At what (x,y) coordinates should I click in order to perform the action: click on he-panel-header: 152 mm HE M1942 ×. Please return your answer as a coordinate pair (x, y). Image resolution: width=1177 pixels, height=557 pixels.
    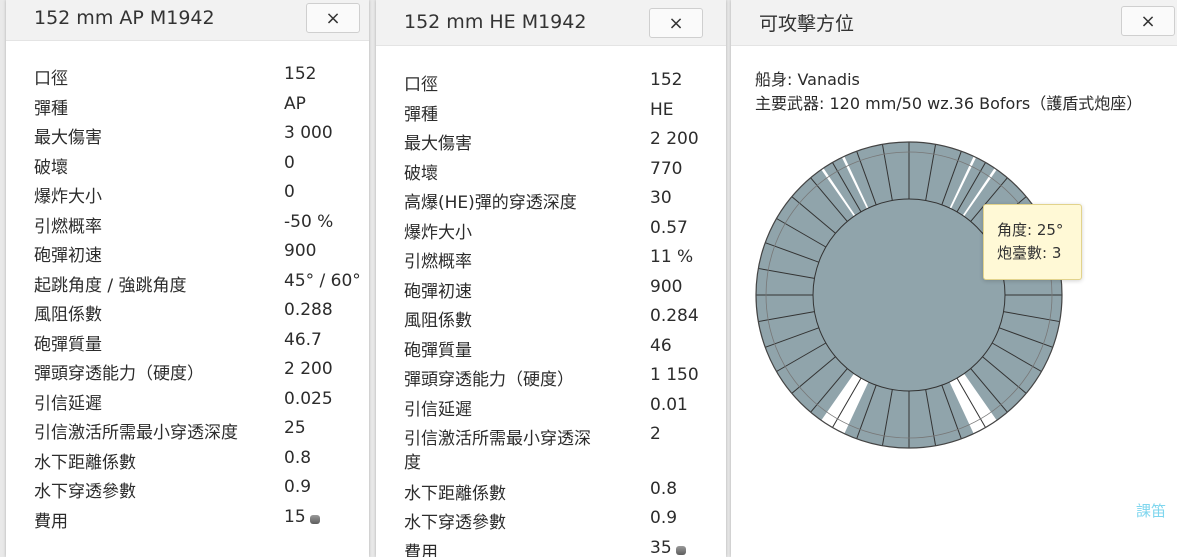
    Looking at the image, I should click on (551, 23).